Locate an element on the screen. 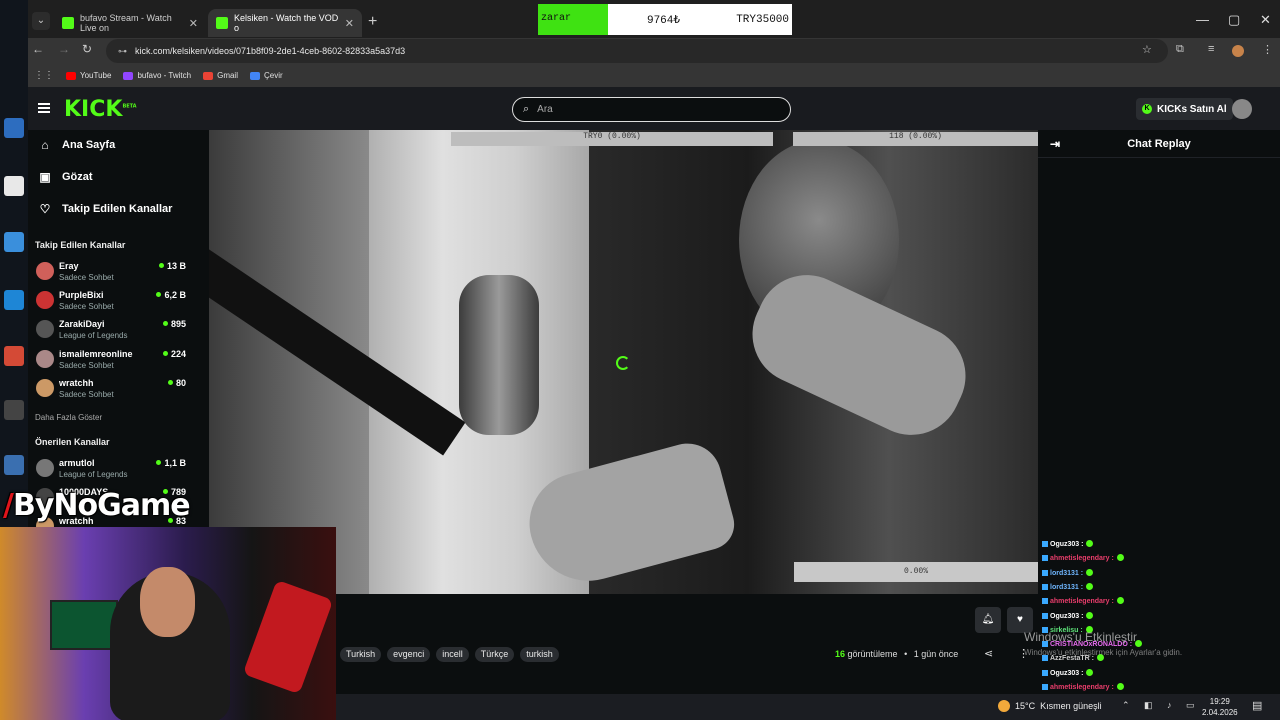 This screenshot has height=720, width=1280. channel-name: Eray is located at coordinates (69, 266).